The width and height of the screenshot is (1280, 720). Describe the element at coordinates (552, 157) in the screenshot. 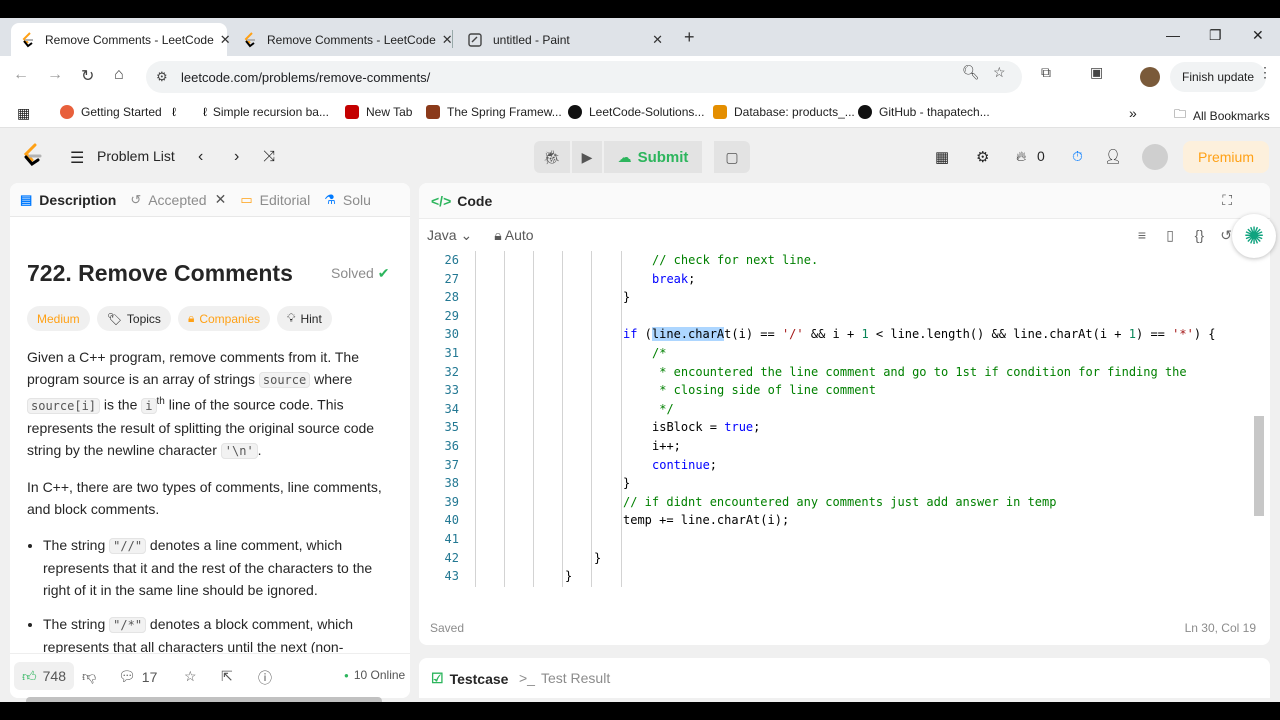

I see `debug-icon: 🐞︎` at that location.